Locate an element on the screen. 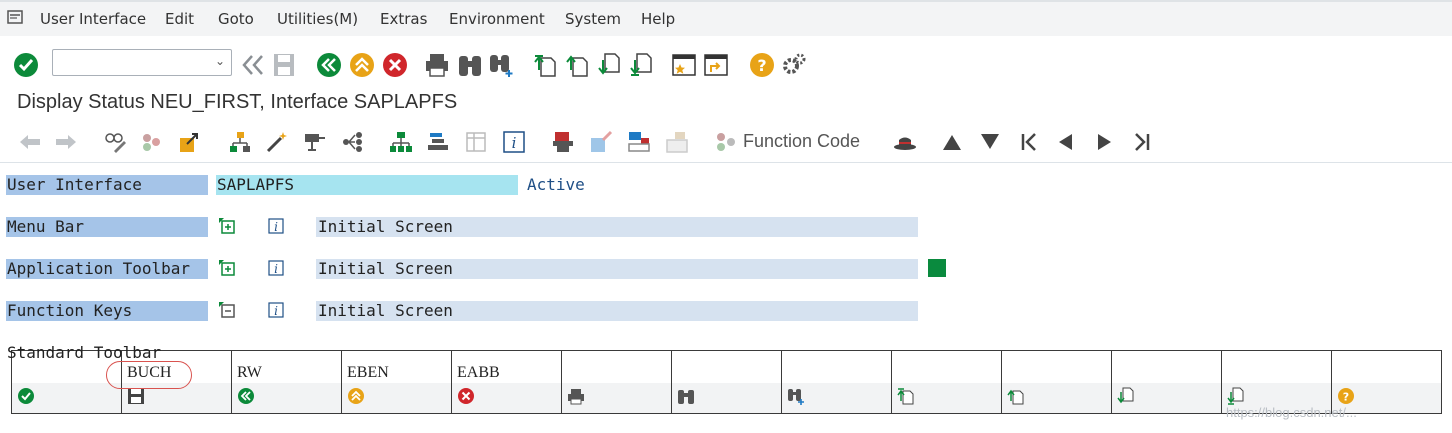  find-next-icon is located at coordinates (502, 65).